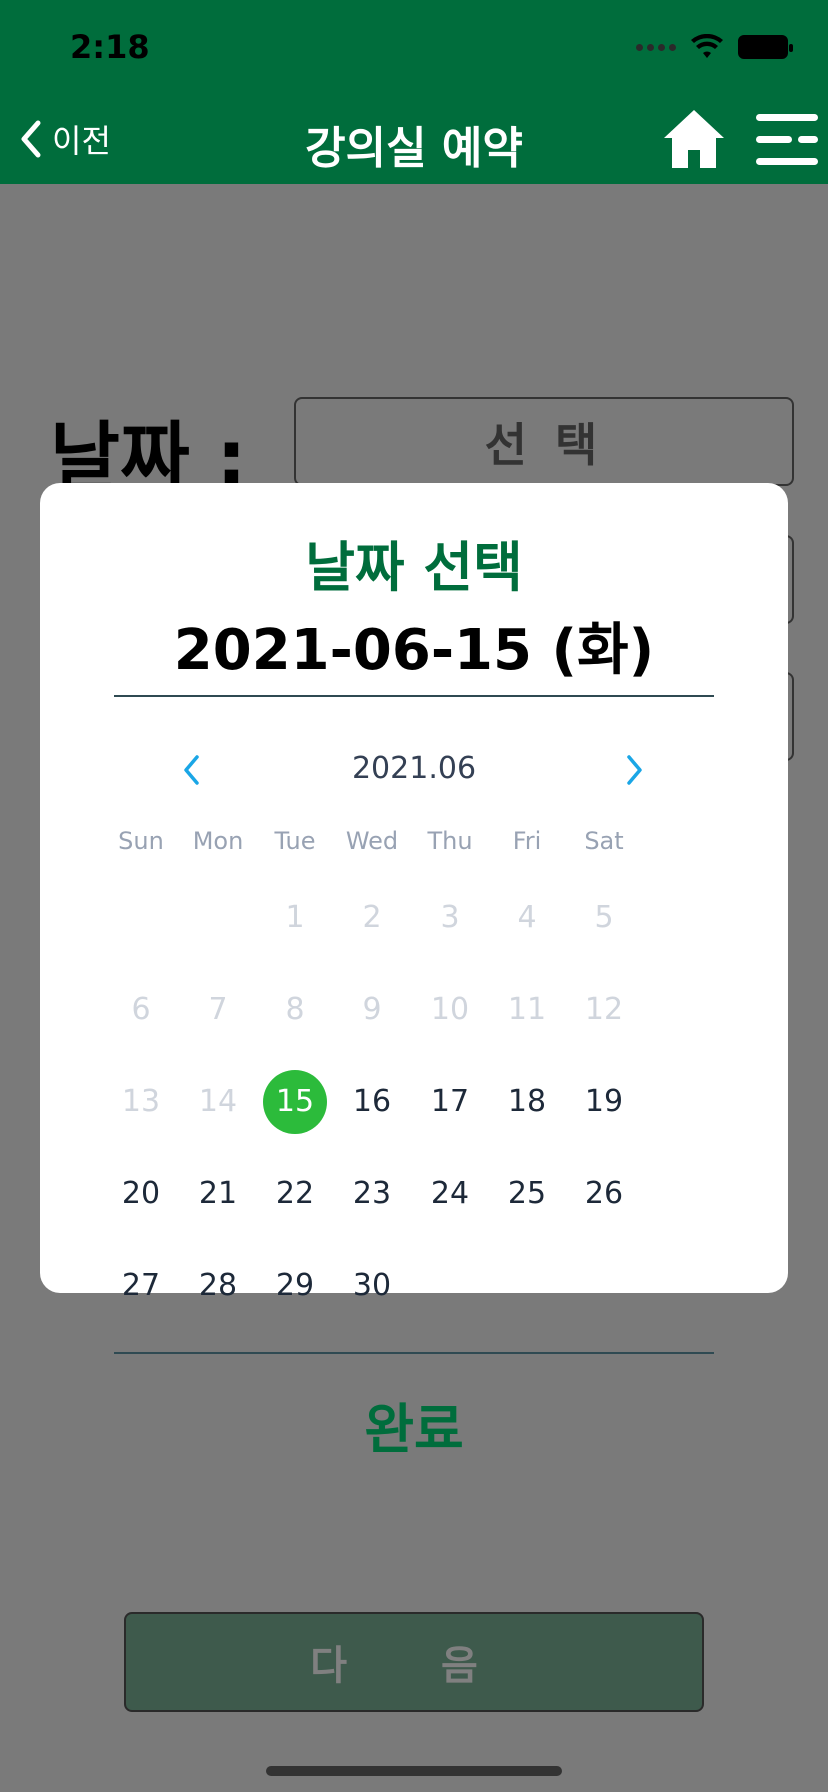 This screenshot has width=828, height=1792. What do you see at coordinates (372, 1102) in the screenshot?
I see `calendar-day: 16` at bounding box center [372, 1102].